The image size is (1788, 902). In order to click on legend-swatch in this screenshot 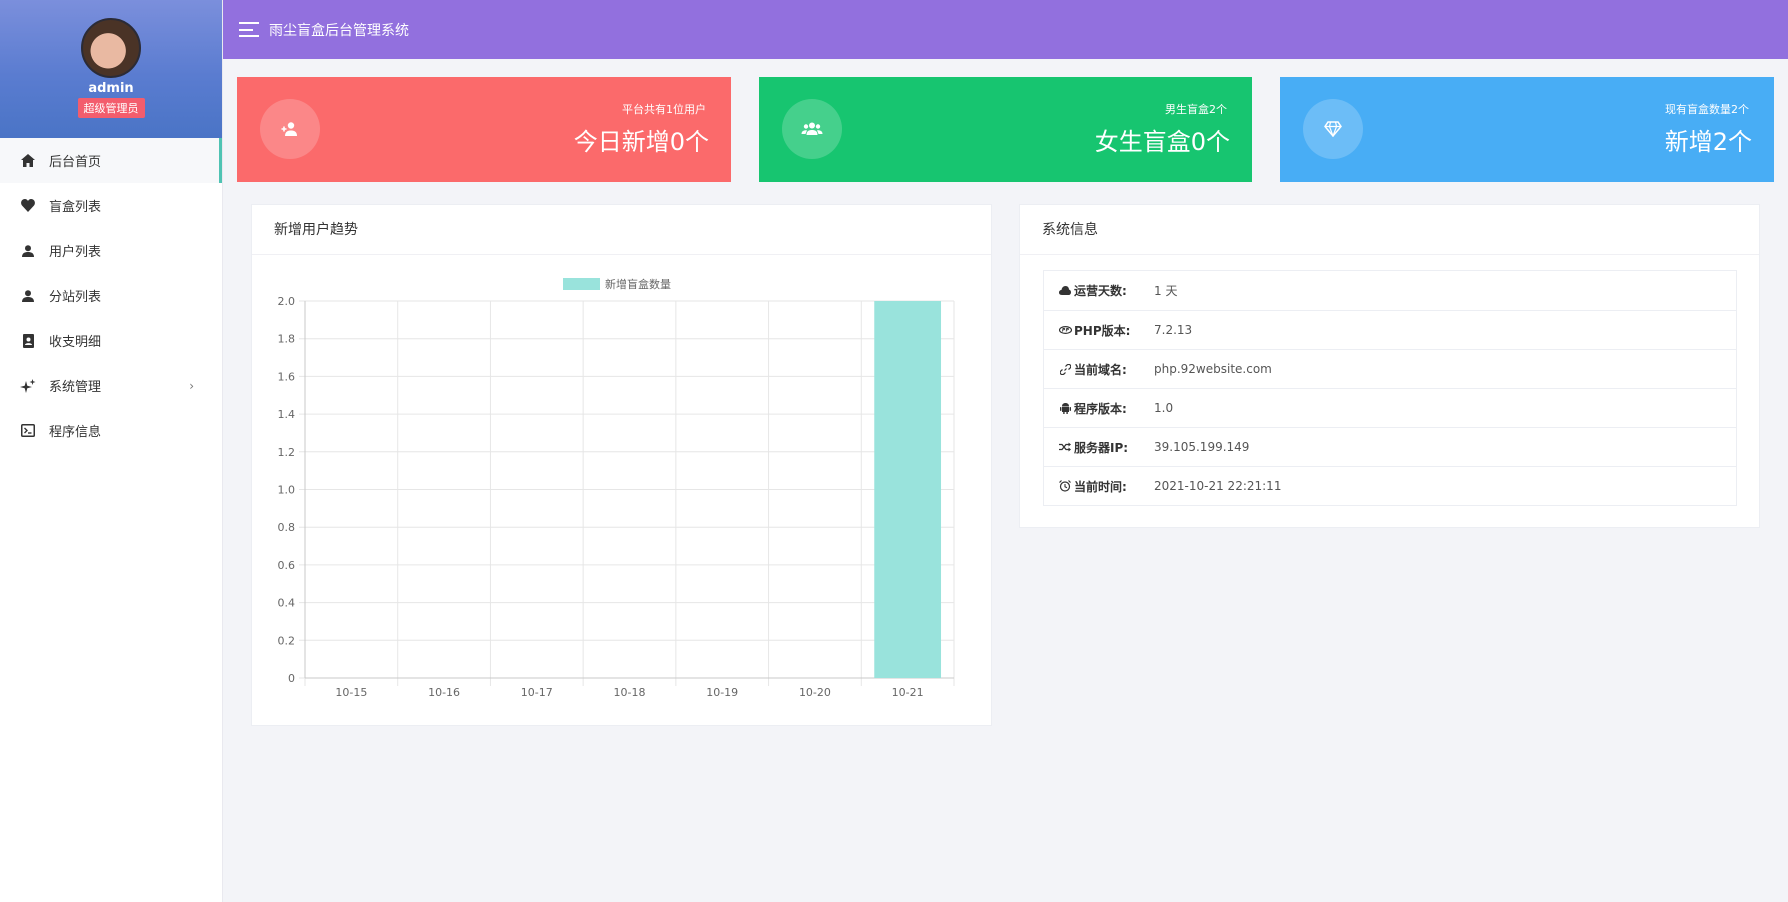, I will do `click(581, 284)`.